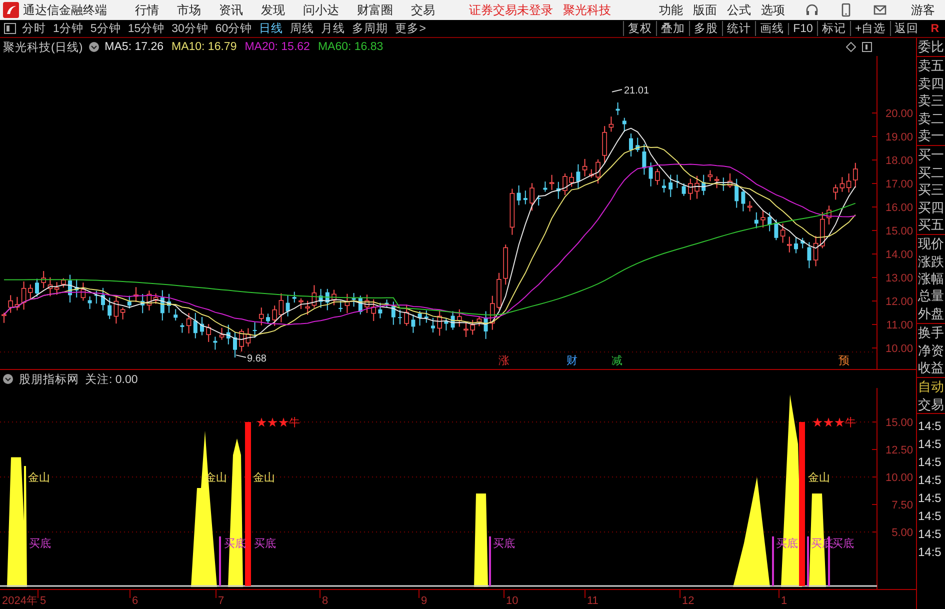 The width and height of the screenshot is (945, 609). What do you see at coordinates (231, 10) in the screenshot?
I see `menu-item: 资讯` at bounding box center [231, 10].